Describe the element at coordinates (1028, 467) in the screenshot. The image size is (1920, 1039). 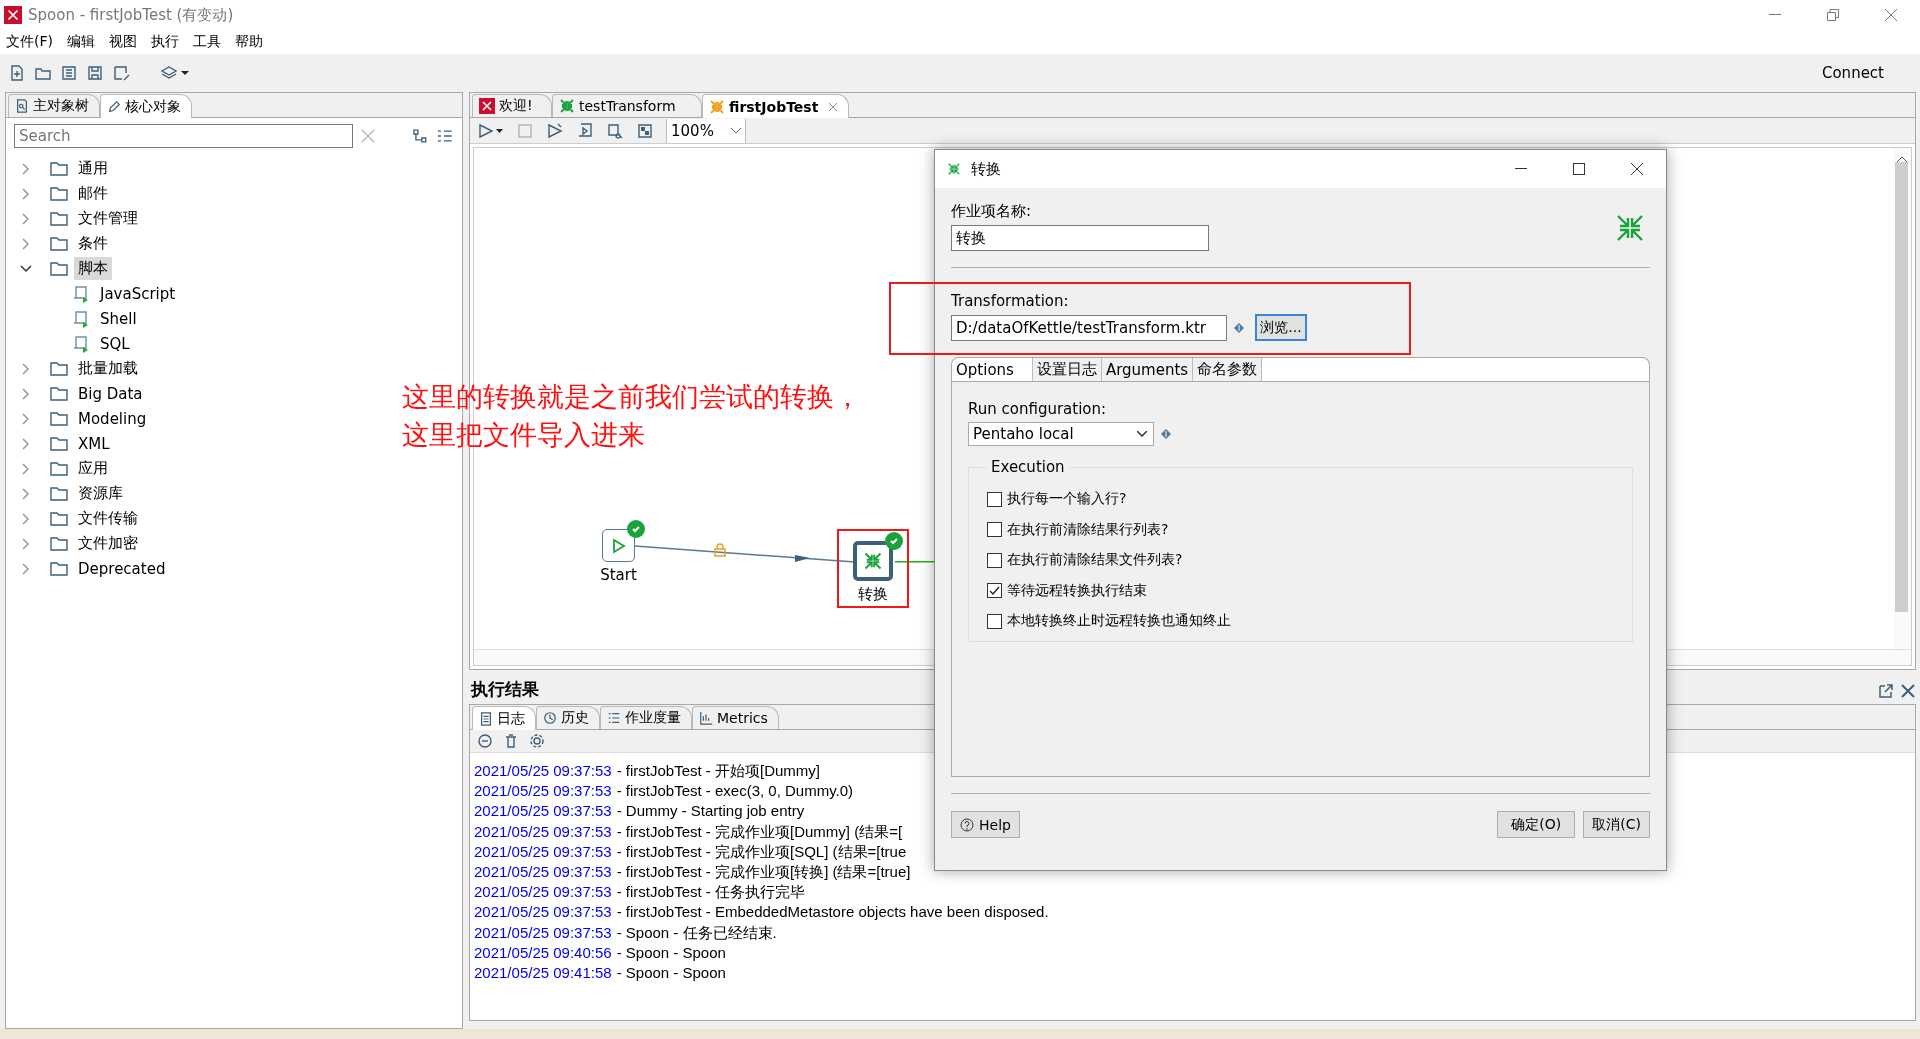
I see `group-title: Execution` at that location.